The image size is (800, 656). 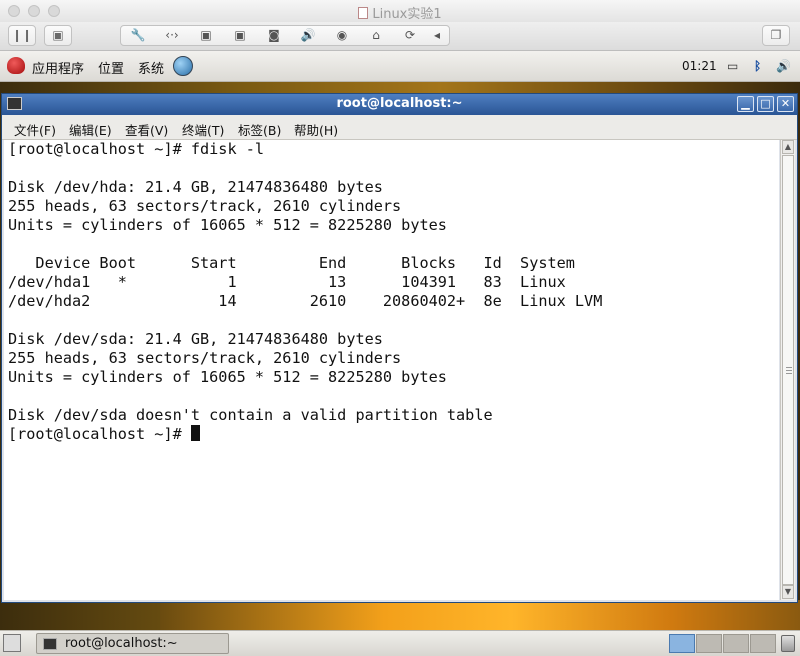 I want to click on disk-icon: ▣, so click(x=240, y=35).